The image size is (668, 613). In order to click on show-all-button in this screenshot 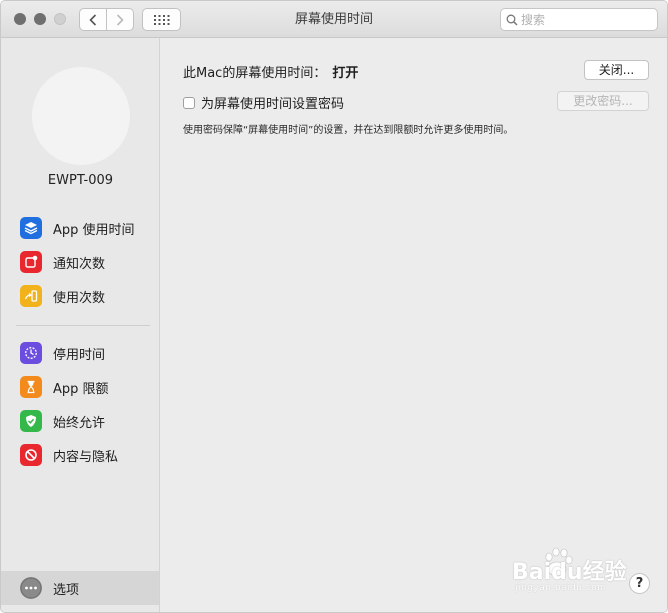, I will do `click(161, 19)`.